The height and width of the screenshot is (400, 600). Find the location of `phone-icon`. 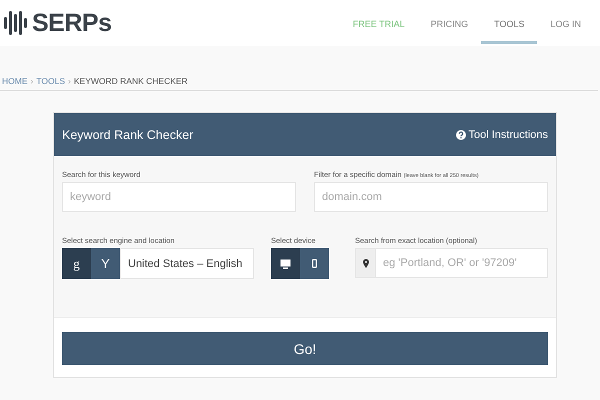

phone-icon is located at coordinates (314, 263).